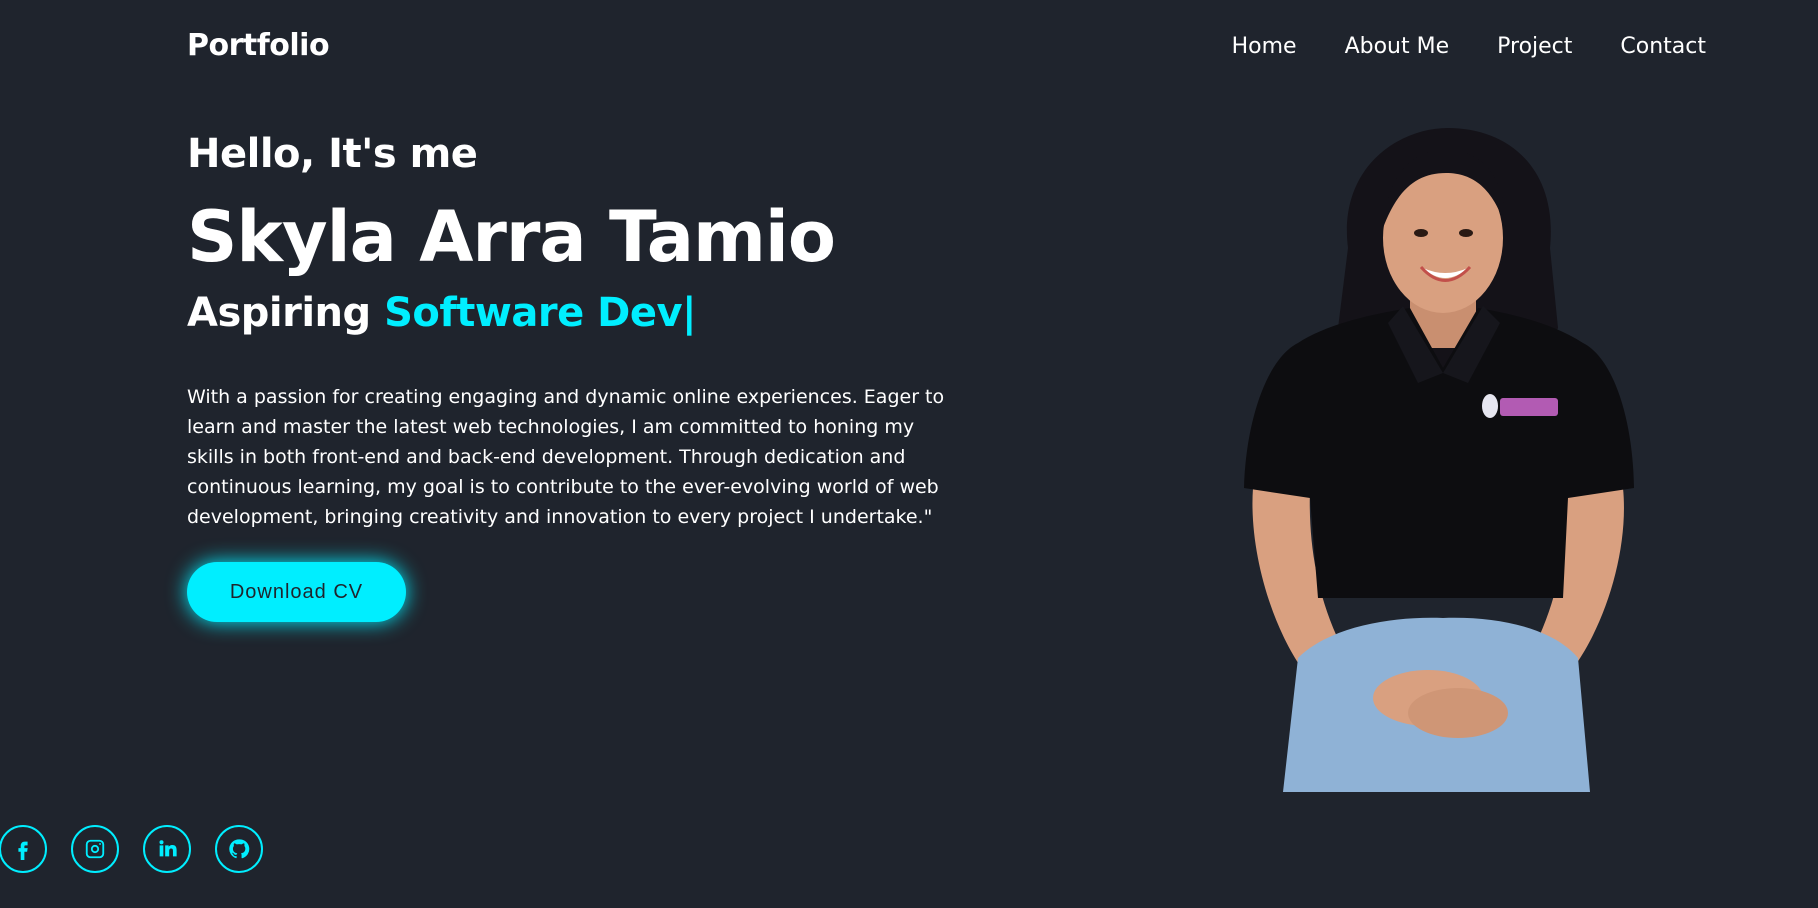 This screenshot has width=1818, height=908. What do you see at coordinates (1469, 46) in the screenshot?
I see `main-nav: Home About Me Project Contact` at bounding box center [1469, 46].